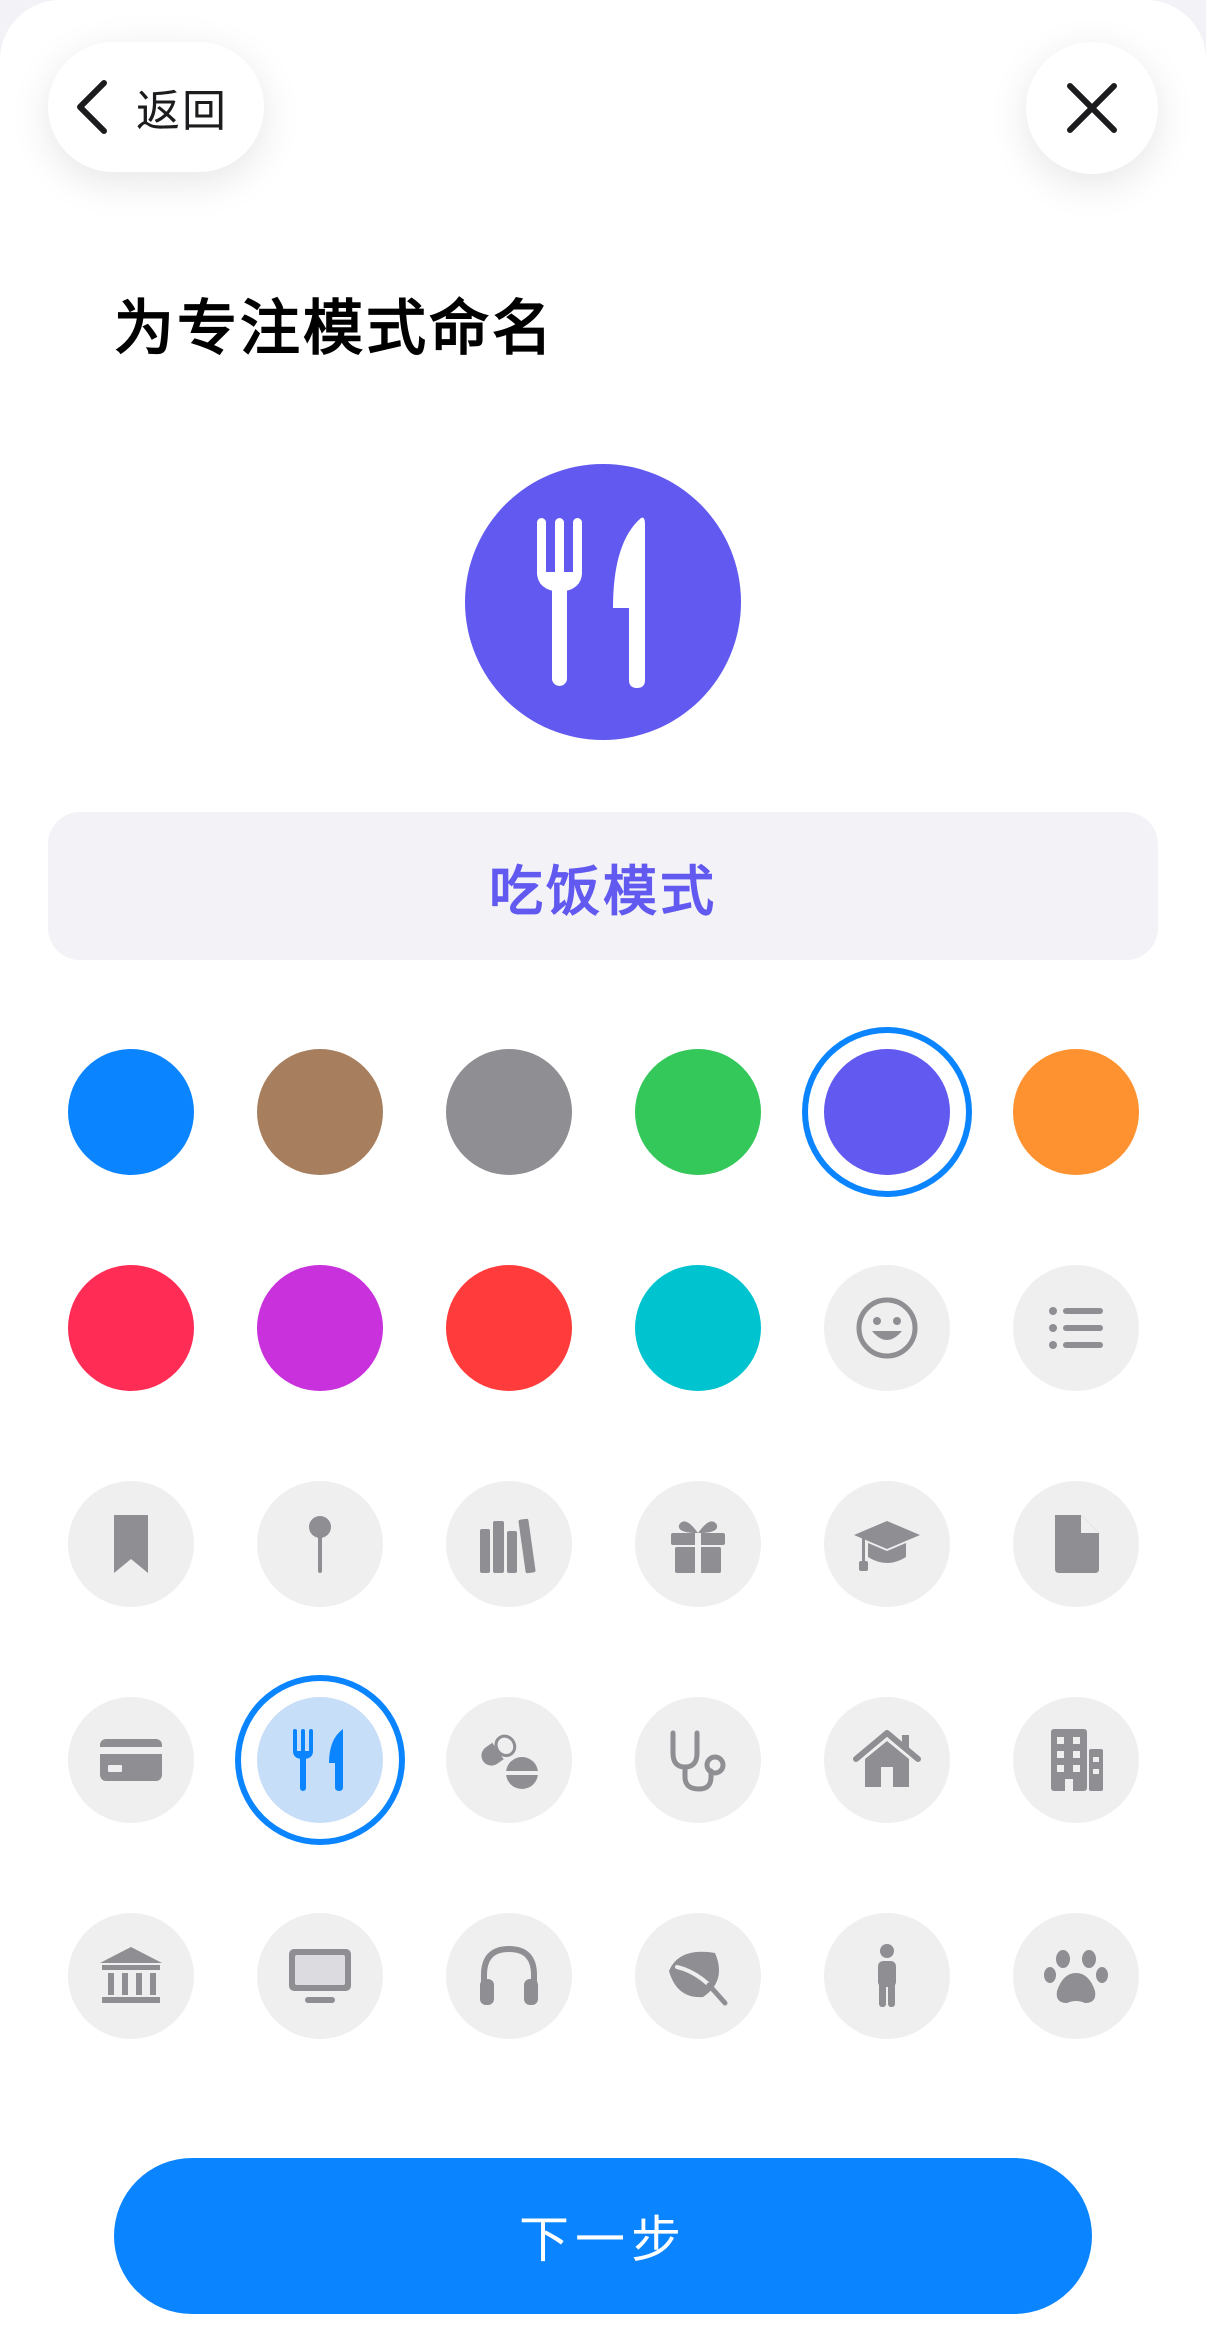 This screenshot has width=1206, height=2332. Describe the element at coordinates (320, 1112) in the screenshot. I see `color-swatch-brown` at that location.